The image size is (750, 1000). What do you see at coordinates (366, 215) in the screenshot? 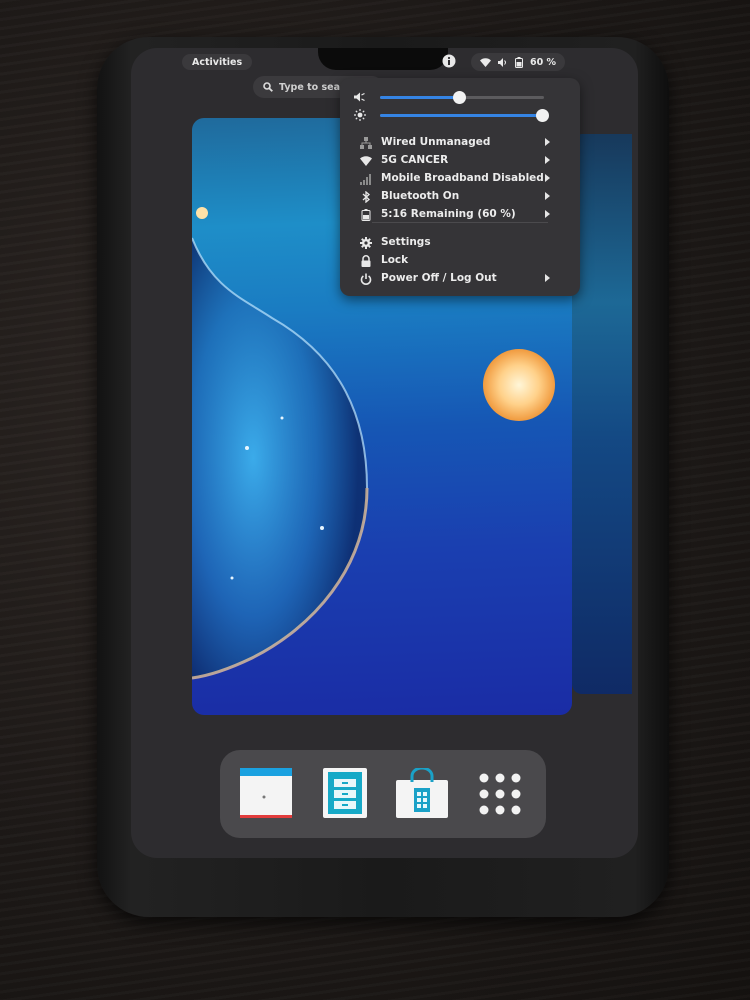
I see `battery-icon` at bounding box center [366, 215].